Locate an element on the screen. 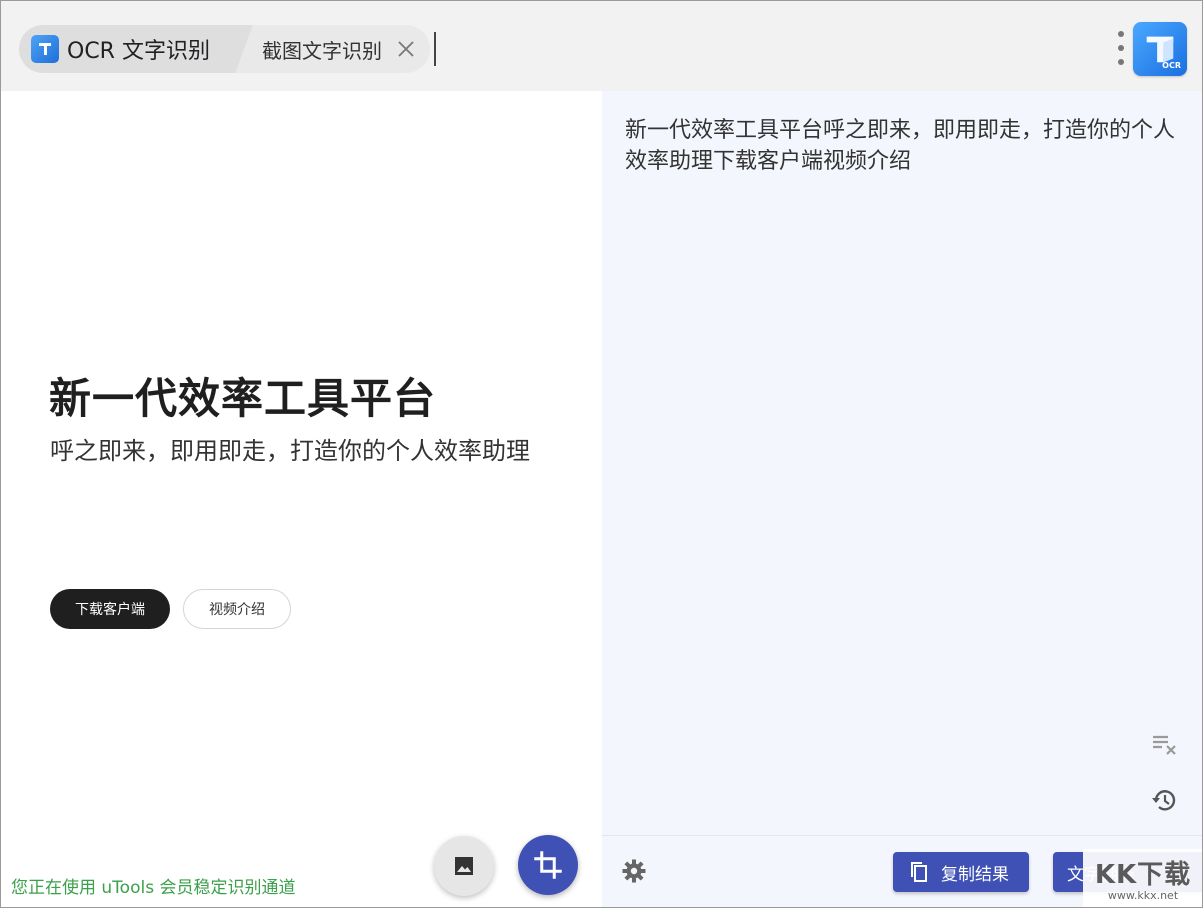 The image size is (1203, 908). hero-title: 新一代效率工具平台 is located at coordinates (243, 398).